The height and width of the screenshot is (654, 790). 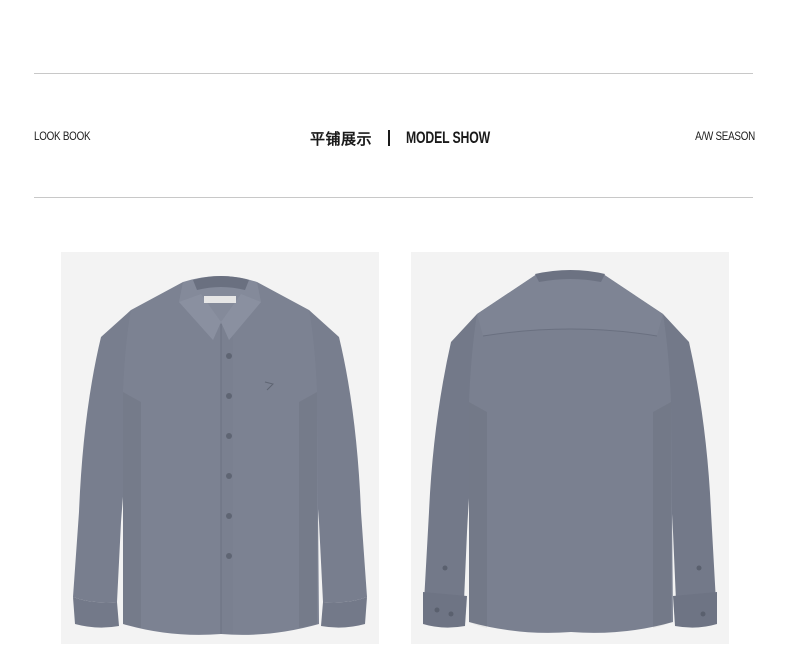 What do you see at coordinates (389, 138) in the screenshot?
I see `title-separator` at bounding box center [389, 138].